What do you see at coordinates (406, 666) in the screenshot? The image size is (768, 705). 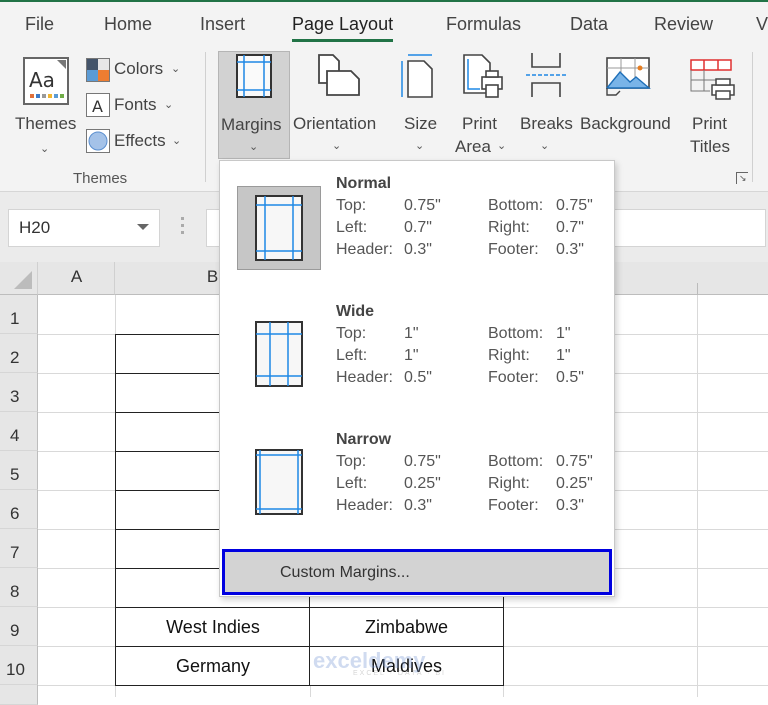 I see `cell-c10: Maldives` at bounding box center [406, 666].